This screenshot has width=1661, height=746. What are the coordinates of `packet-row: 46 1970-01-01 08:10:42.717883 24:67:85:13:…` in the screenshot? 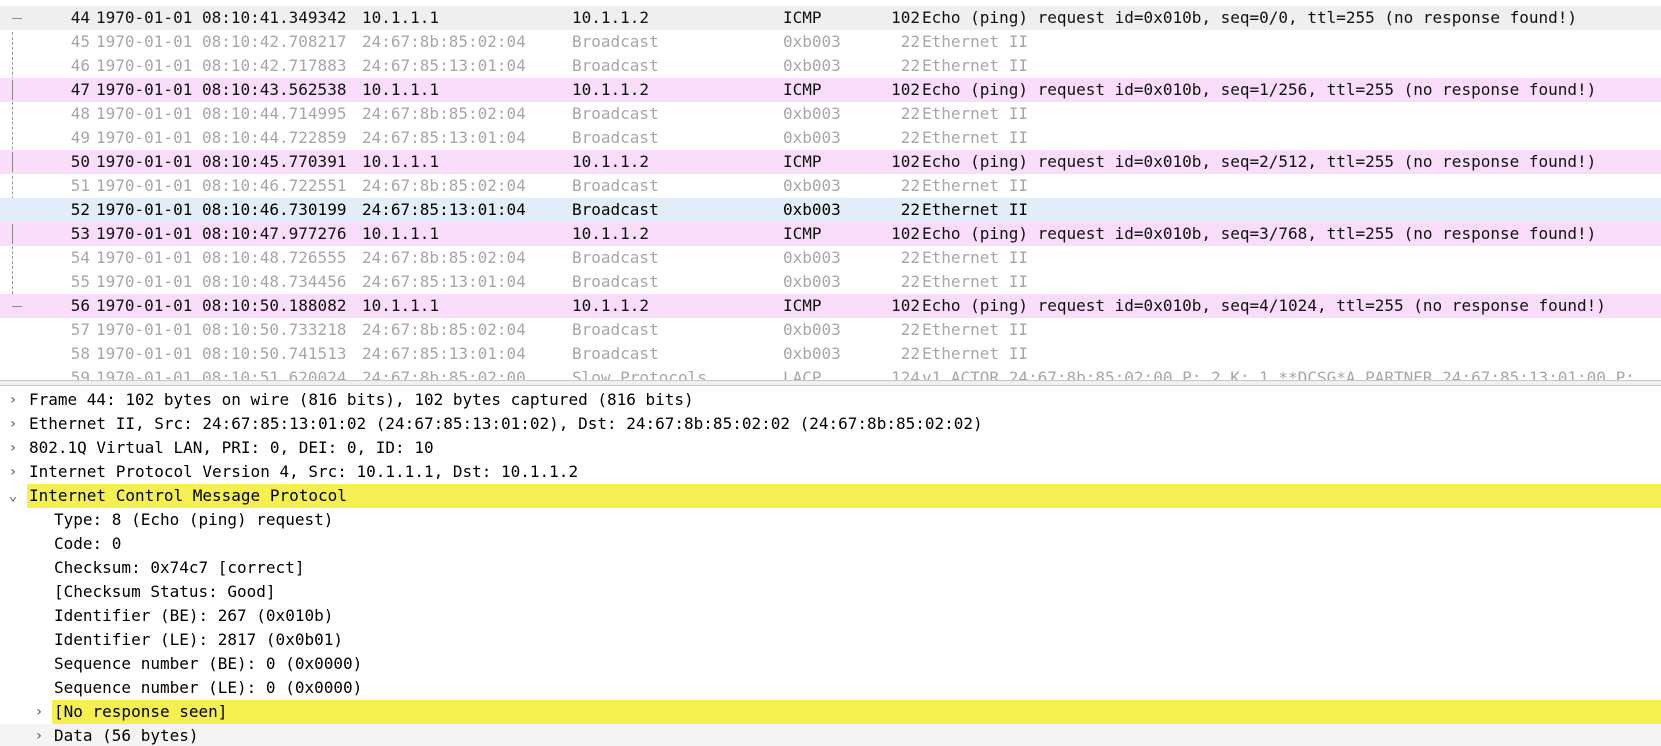 It's located at (830, 66).